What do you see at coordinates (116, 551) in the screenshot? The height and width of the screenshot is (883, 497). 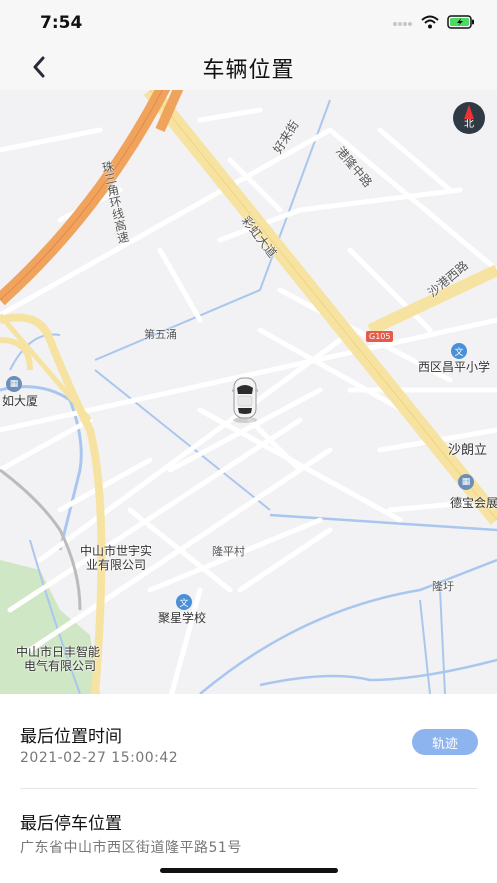 I see `map-label-shiyu-line1: 中山市世宇实` at bounding box center [116, 551].